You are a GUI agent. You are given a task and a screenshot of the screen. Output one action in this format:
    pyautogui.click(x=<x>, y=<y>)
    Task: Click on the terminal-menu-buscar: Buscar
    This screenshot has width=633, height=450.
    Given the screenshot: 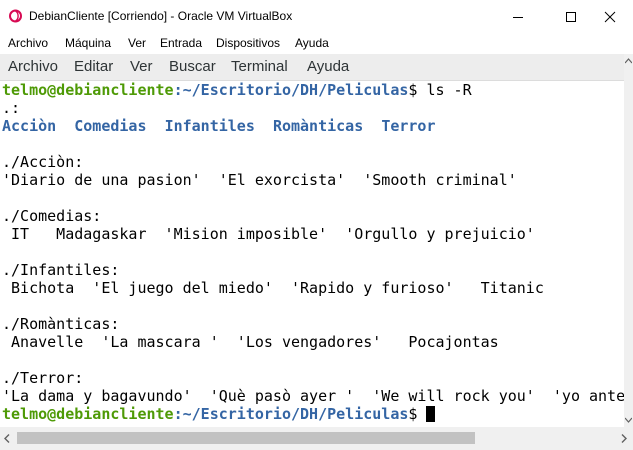 What is the action you would take?
    pyautogui.click(x=192, y=66)
    